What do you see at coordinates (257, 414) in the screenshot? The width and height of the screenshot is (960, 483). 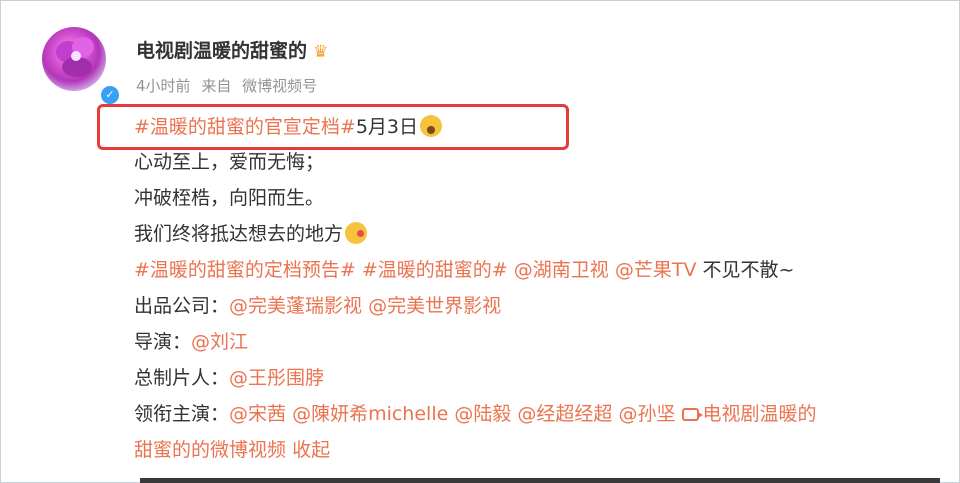 I see `mention-link: @宋茜` at bounding box center [257, 414].